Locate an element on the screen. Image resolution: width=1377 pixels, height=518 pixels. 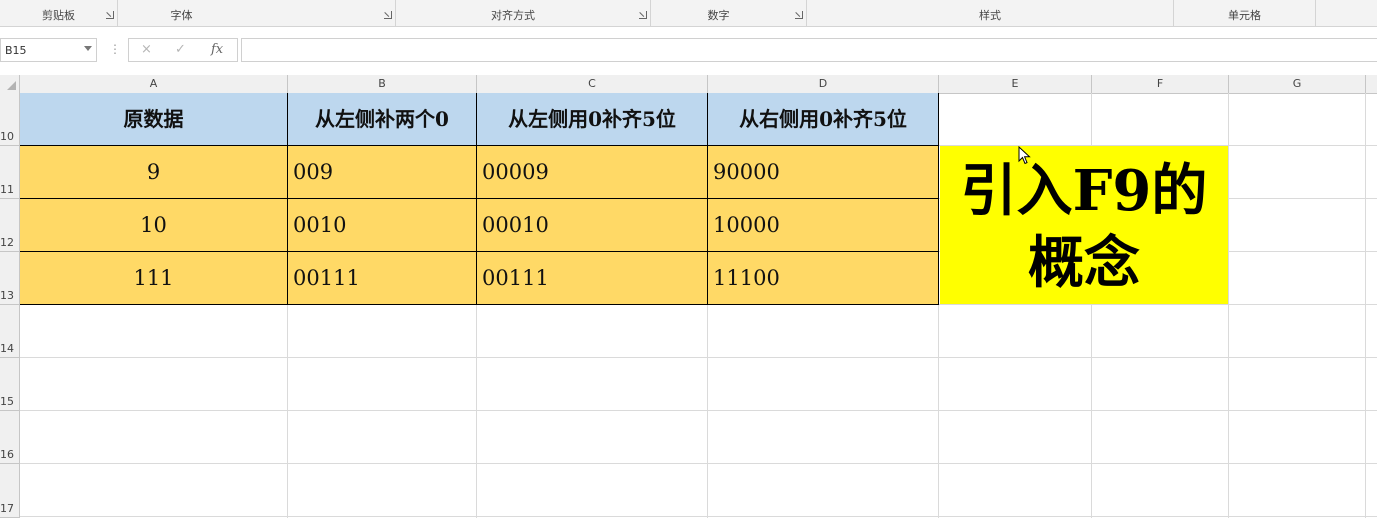
cell-d12: 10000 is located at coordinates (823, 225).